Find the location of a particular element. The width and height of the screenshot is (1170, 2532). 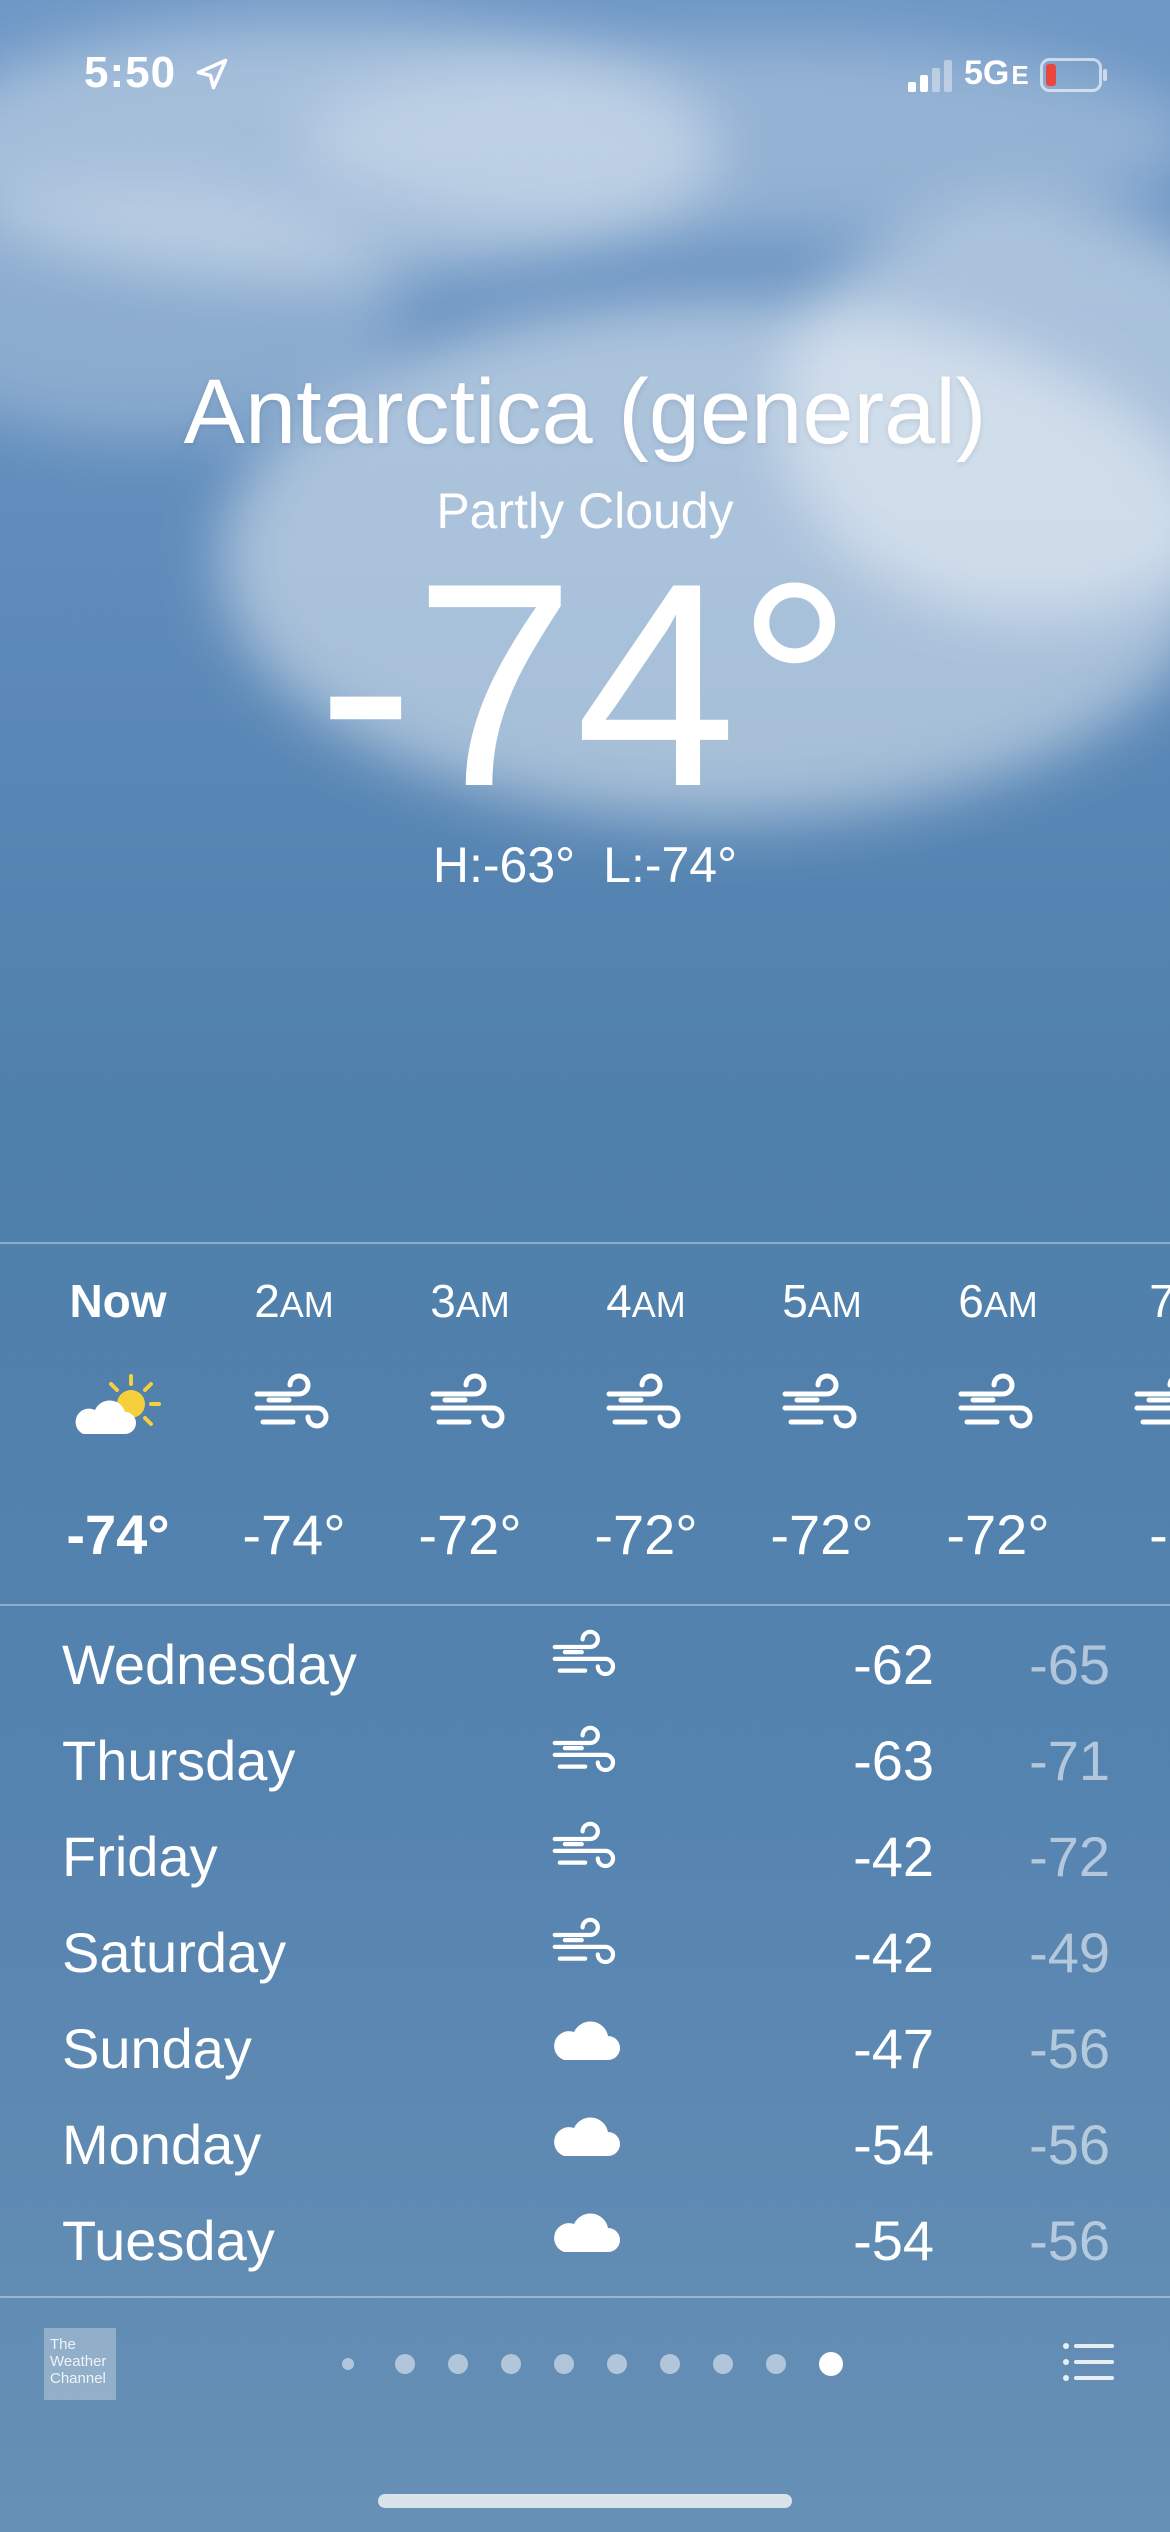

day-name: Tuesday is located at coordinates (168, 2240).